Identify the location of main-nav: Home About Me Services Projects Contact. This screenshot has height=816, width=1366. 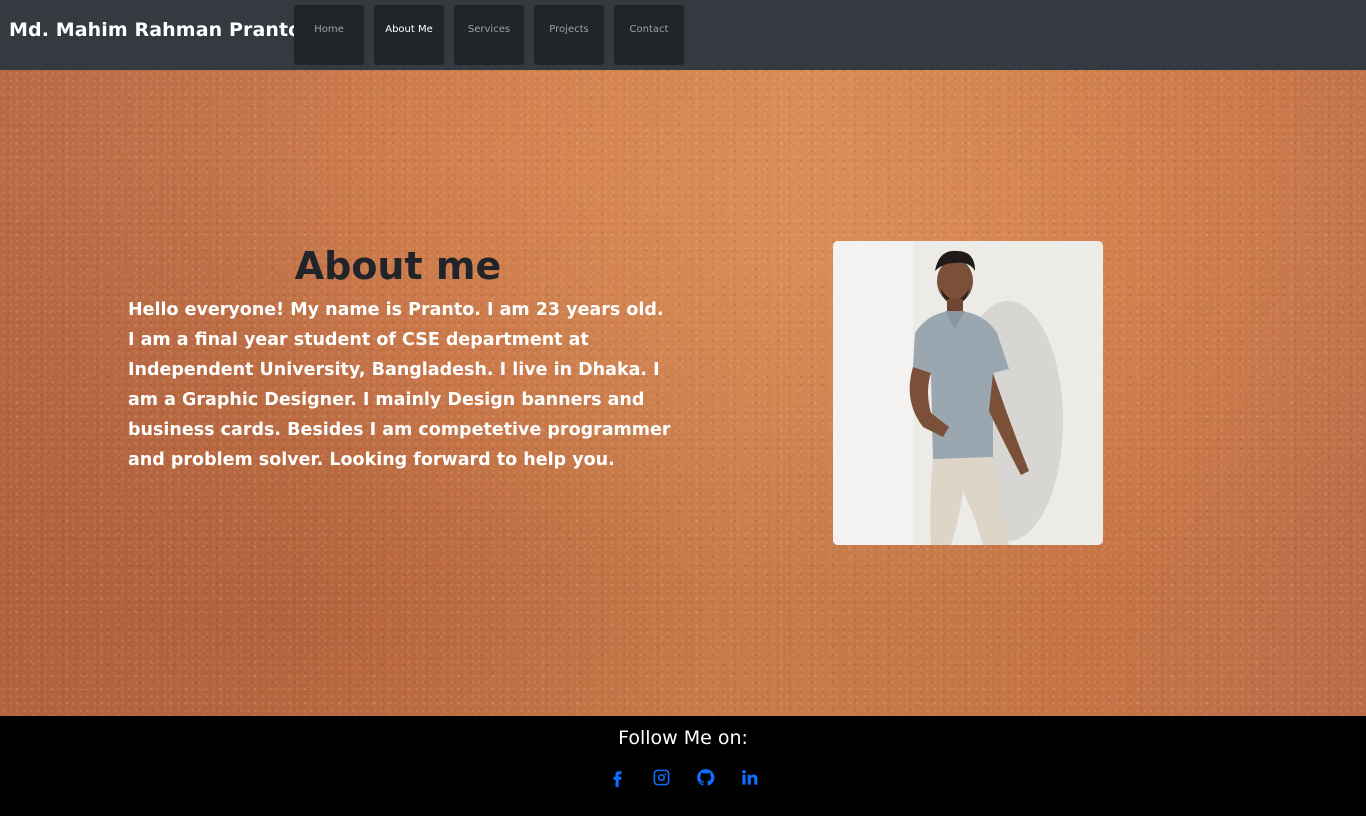
(489, 35).